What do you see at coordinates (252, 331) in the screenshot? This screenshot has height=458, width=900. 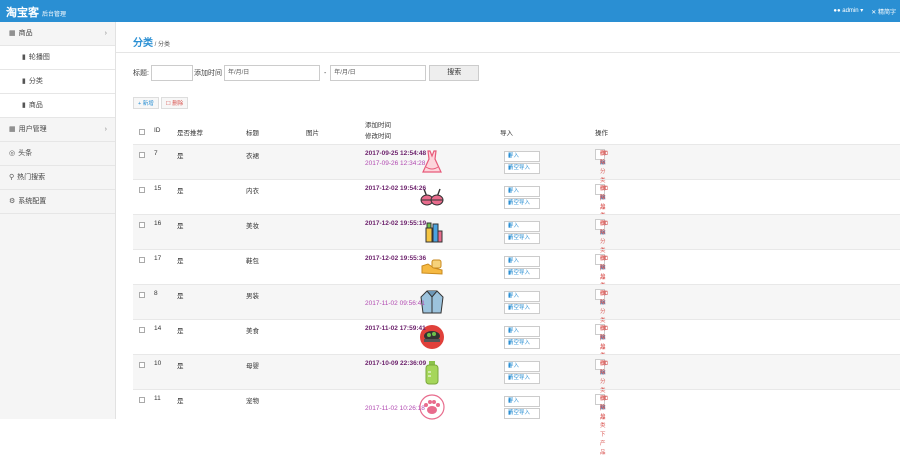 I see `row-title: 美食` at bounding box center [252, 331].